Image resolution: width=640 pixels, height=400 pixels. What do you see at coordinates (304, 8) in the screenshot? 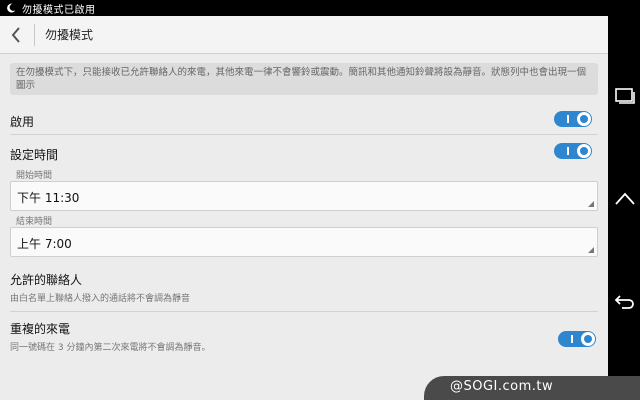
I see `status-bar: 勿擾模式已啟用` at bounding box center [304, 8].